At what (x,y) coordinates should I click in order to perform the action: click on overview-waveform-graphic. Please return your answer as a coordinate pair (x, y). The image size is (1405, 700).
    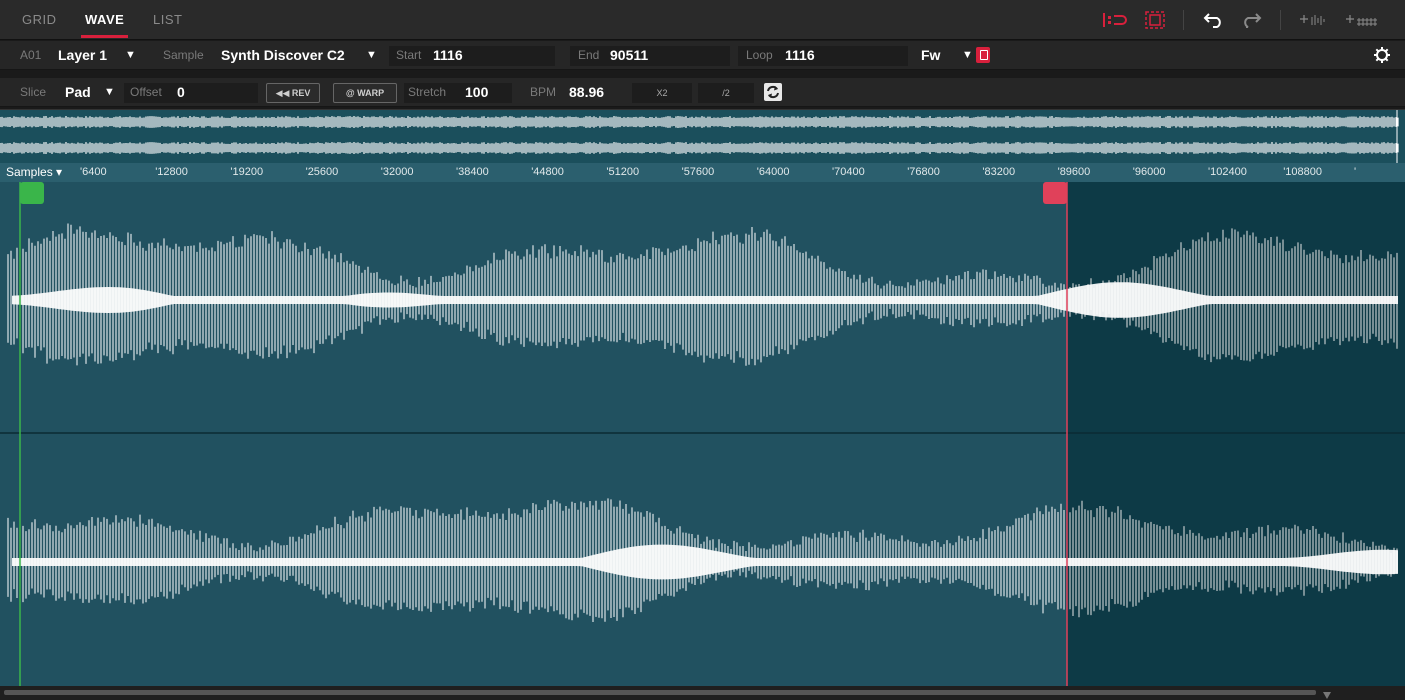
    Looking at the image, I should click on (699, 136).